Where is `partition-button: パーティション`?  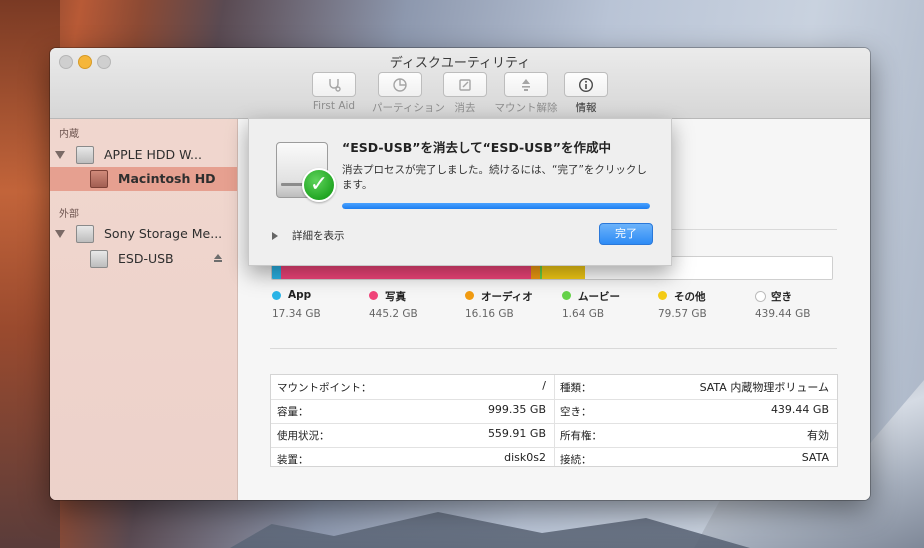 partition-button: パーティション is located at coordinates (408, 93).